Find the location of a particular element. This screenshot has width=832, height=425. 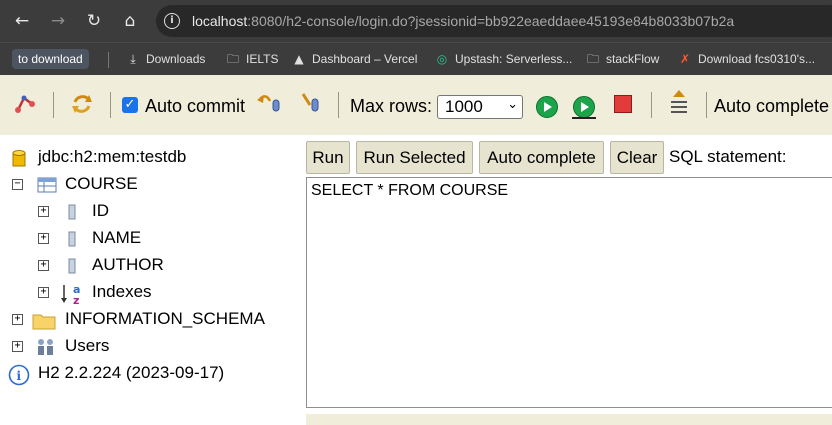

sort-az-icon: a z is located at coordinates (70, 294).